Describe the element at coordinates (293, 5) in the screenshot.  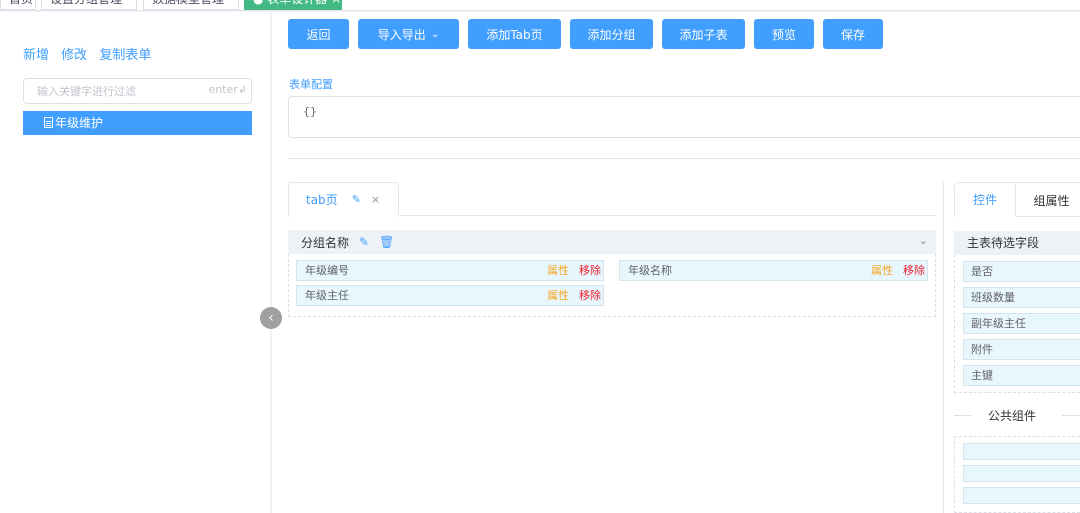
I see `top-tab-form-designer: ● 表单设计器 ×` at that location.